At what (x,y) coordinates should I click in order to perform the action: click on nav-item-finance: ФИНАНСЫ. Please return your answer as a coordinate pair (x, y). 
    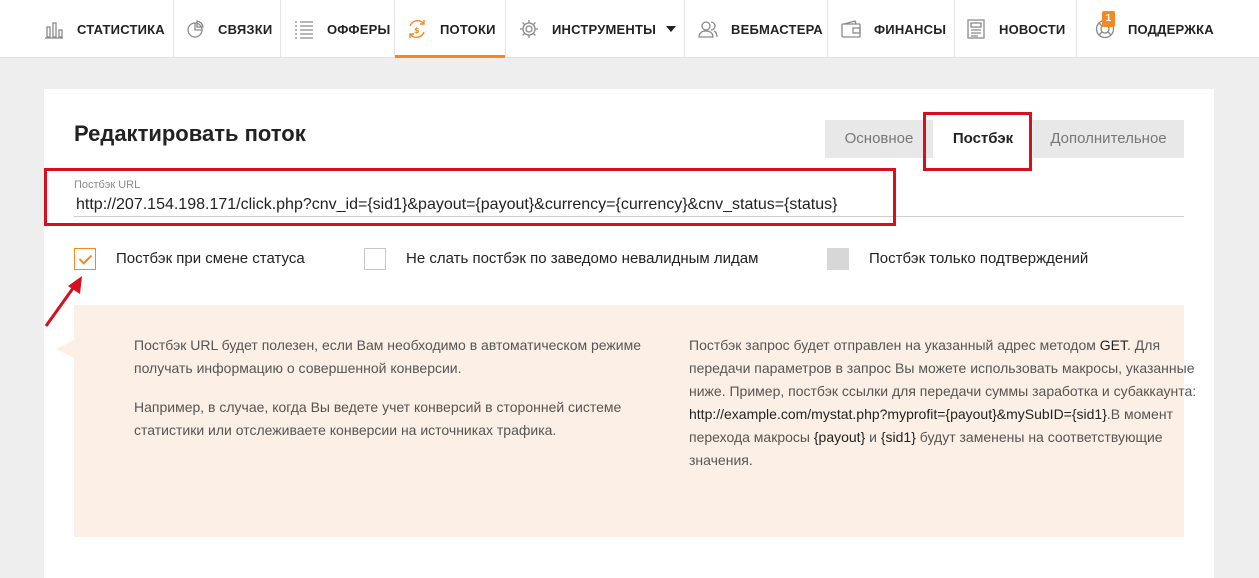
    Looking at the image, I should click on (891, 29).